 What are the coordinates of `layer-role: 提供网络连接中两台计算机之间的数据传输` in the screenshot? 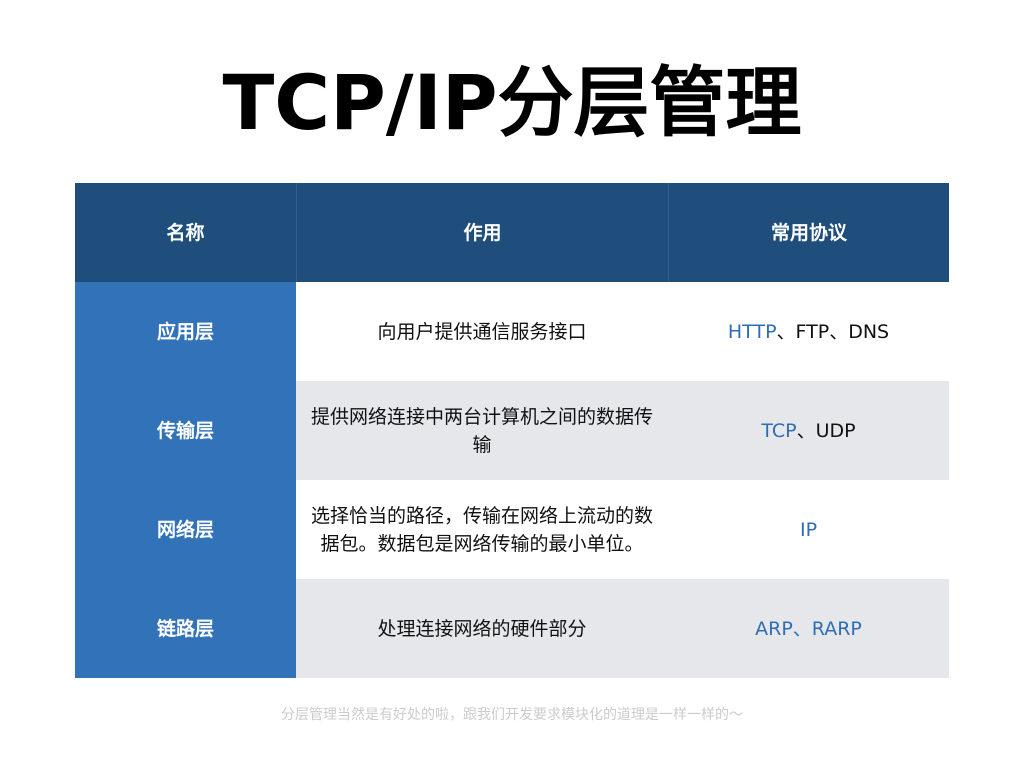 It's located at (482, 430).